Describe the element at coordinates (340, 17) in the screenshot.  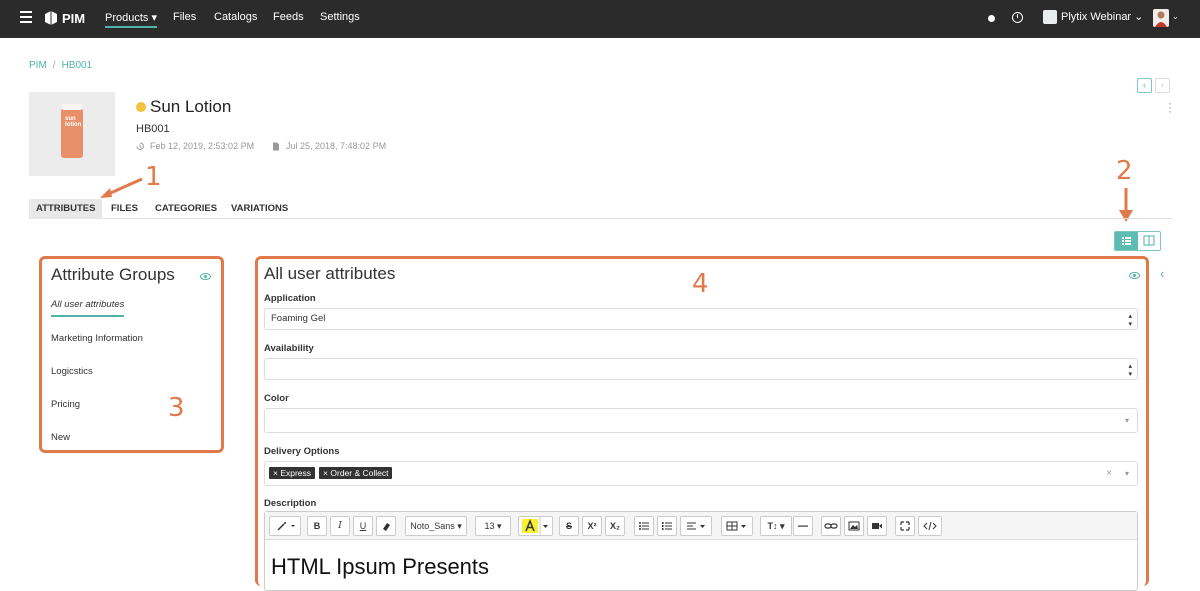
I see `nav-settings: Settings` at that location.